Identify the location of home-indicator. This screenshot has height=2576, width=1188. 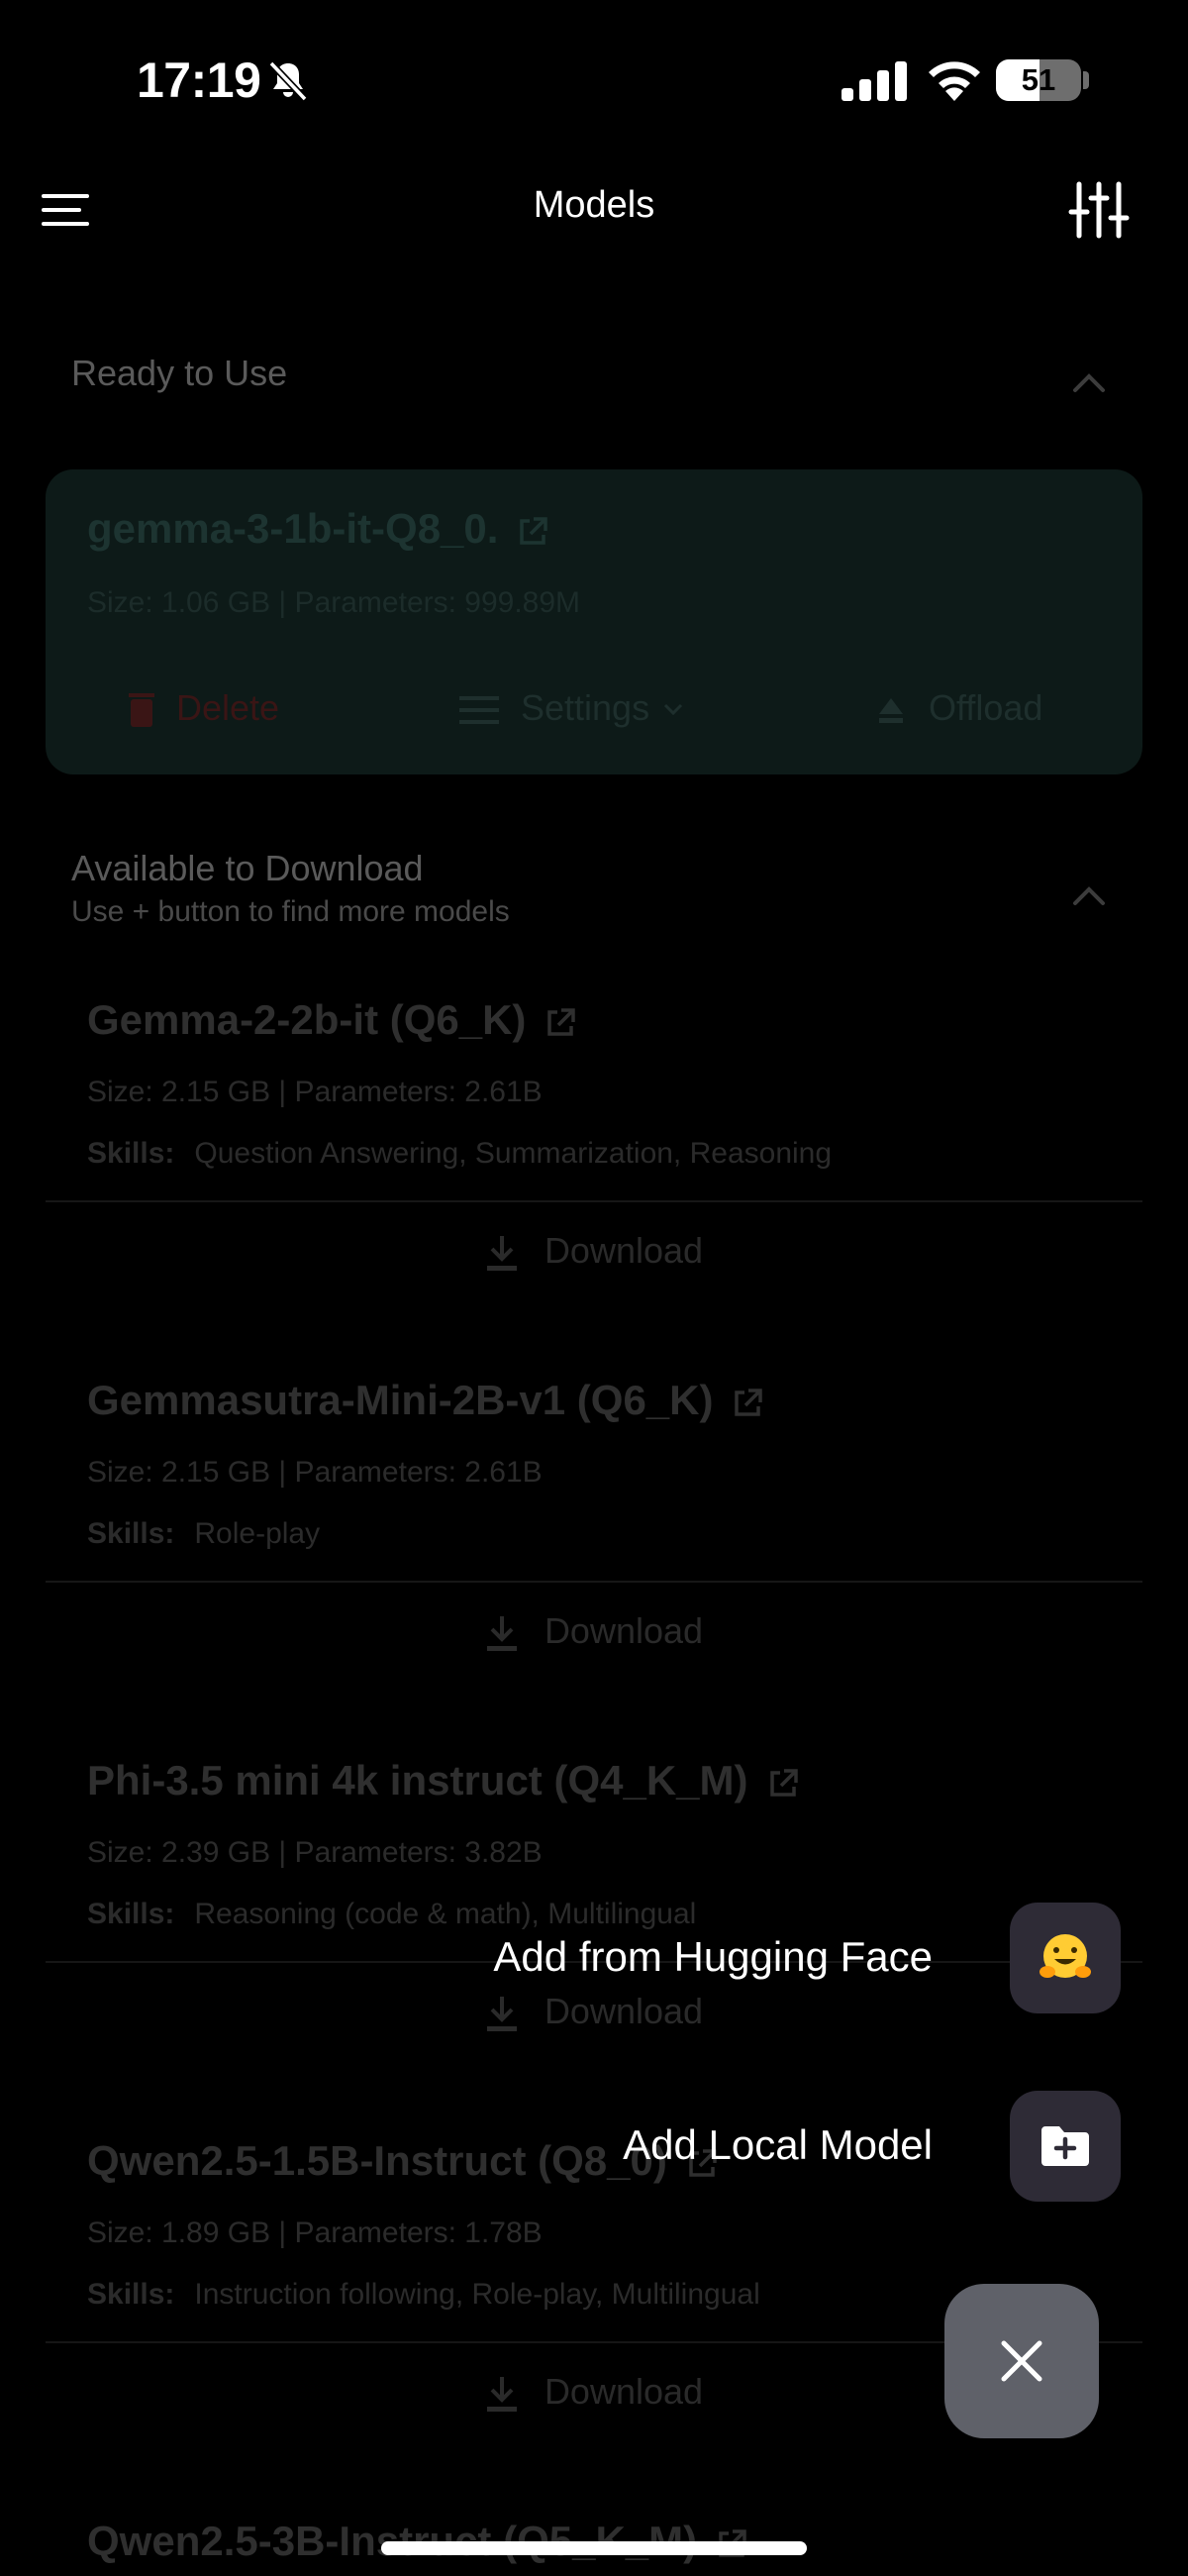
(594, 2548).